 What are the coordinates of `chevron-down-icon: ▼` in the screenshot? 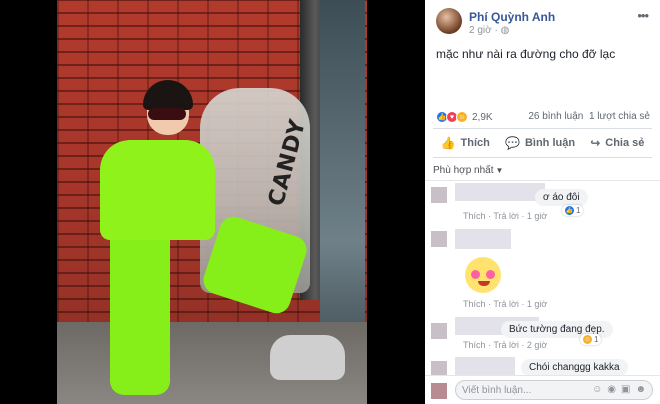 It's located at (499, 170).